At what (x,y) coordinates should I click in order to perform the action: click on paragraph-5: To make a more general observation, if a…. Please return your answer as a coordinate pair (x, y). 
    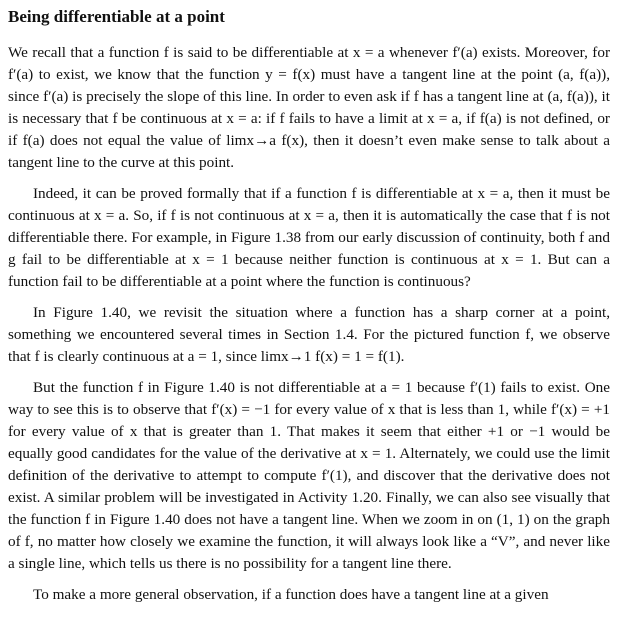
    Looking at the image, I should click on (291, 594).